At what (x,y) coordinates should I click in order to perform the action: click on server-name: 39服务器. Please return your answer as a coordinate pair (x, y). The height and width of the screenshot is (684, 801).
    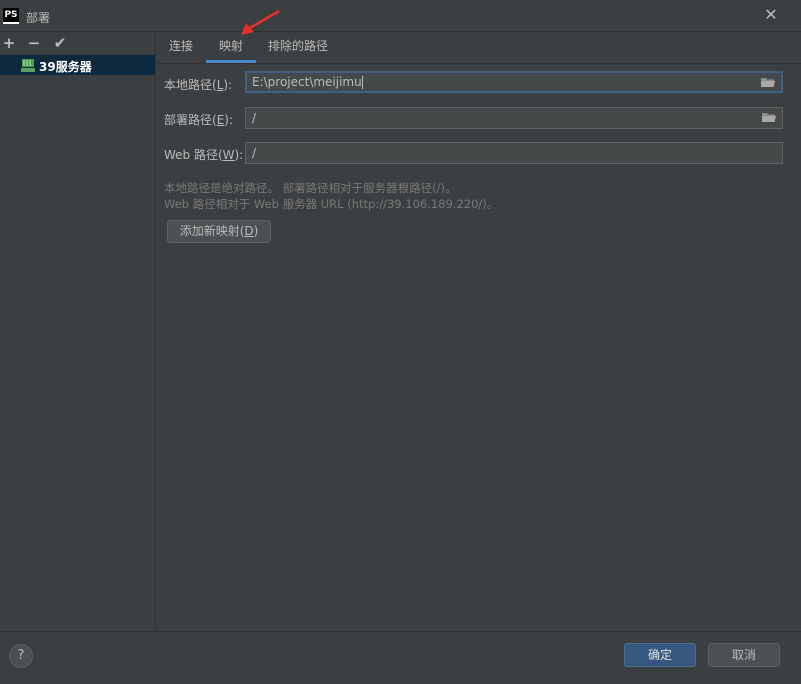
    Looking at the image, I should click on (65, 67).